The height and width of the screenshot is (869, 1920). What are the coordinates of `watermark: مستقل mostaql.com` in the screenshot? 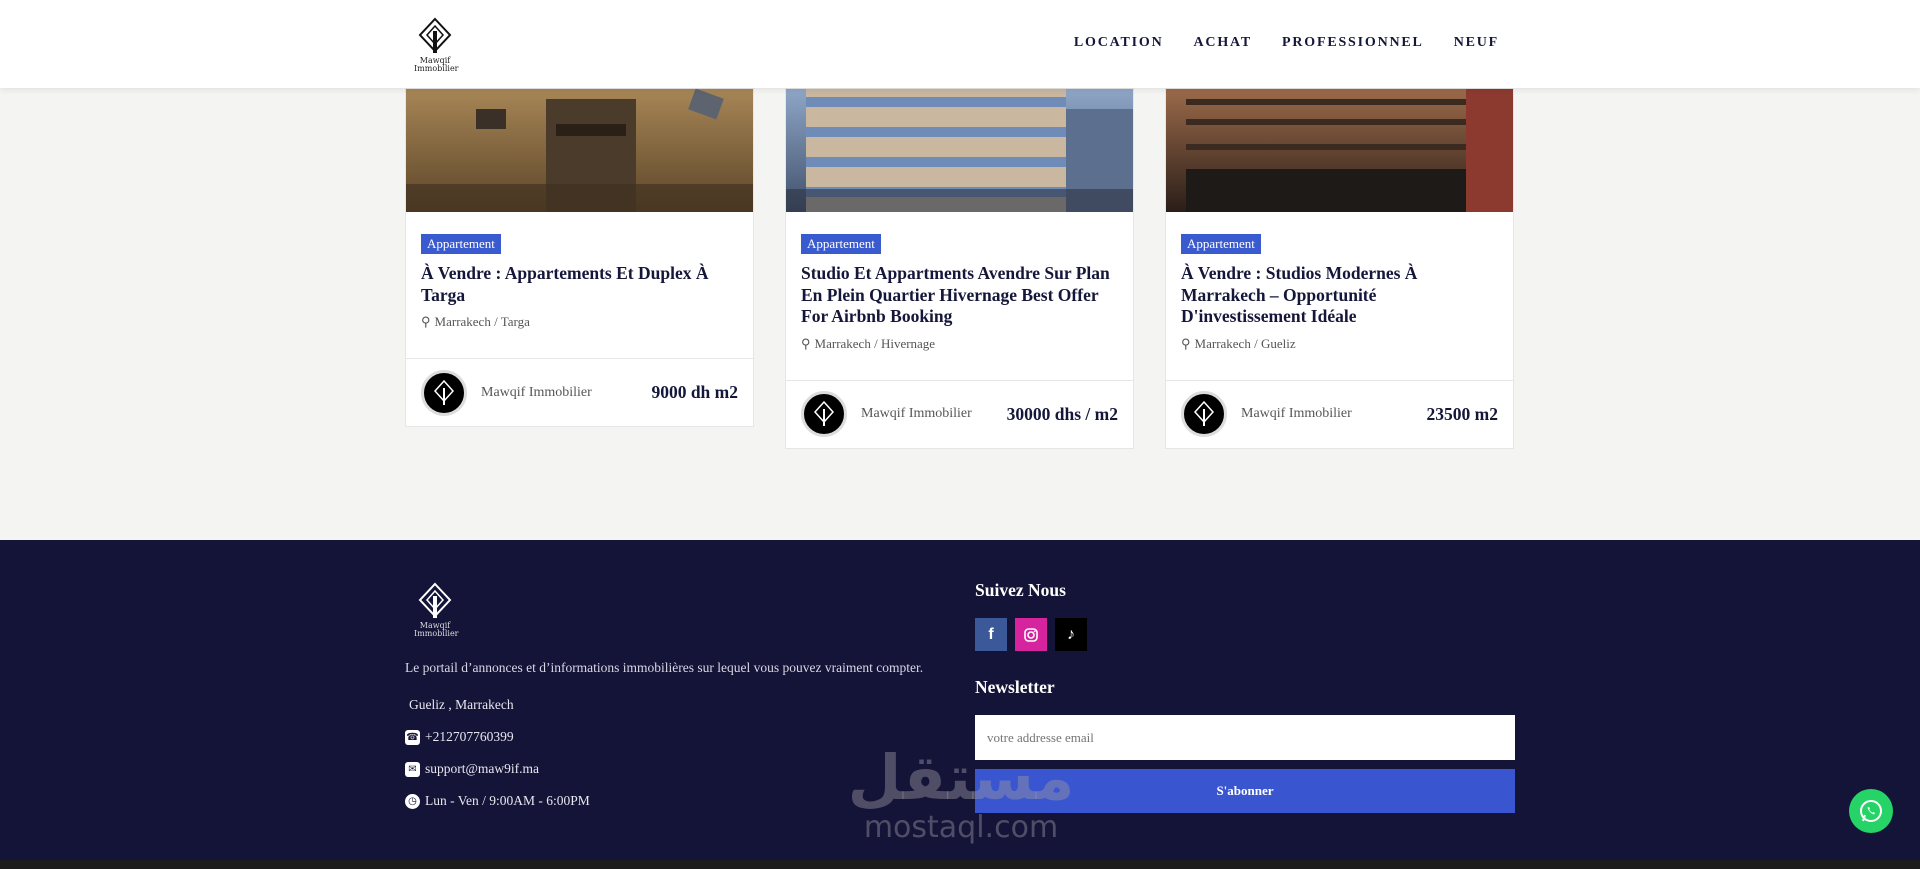 It's located at (961, 795).